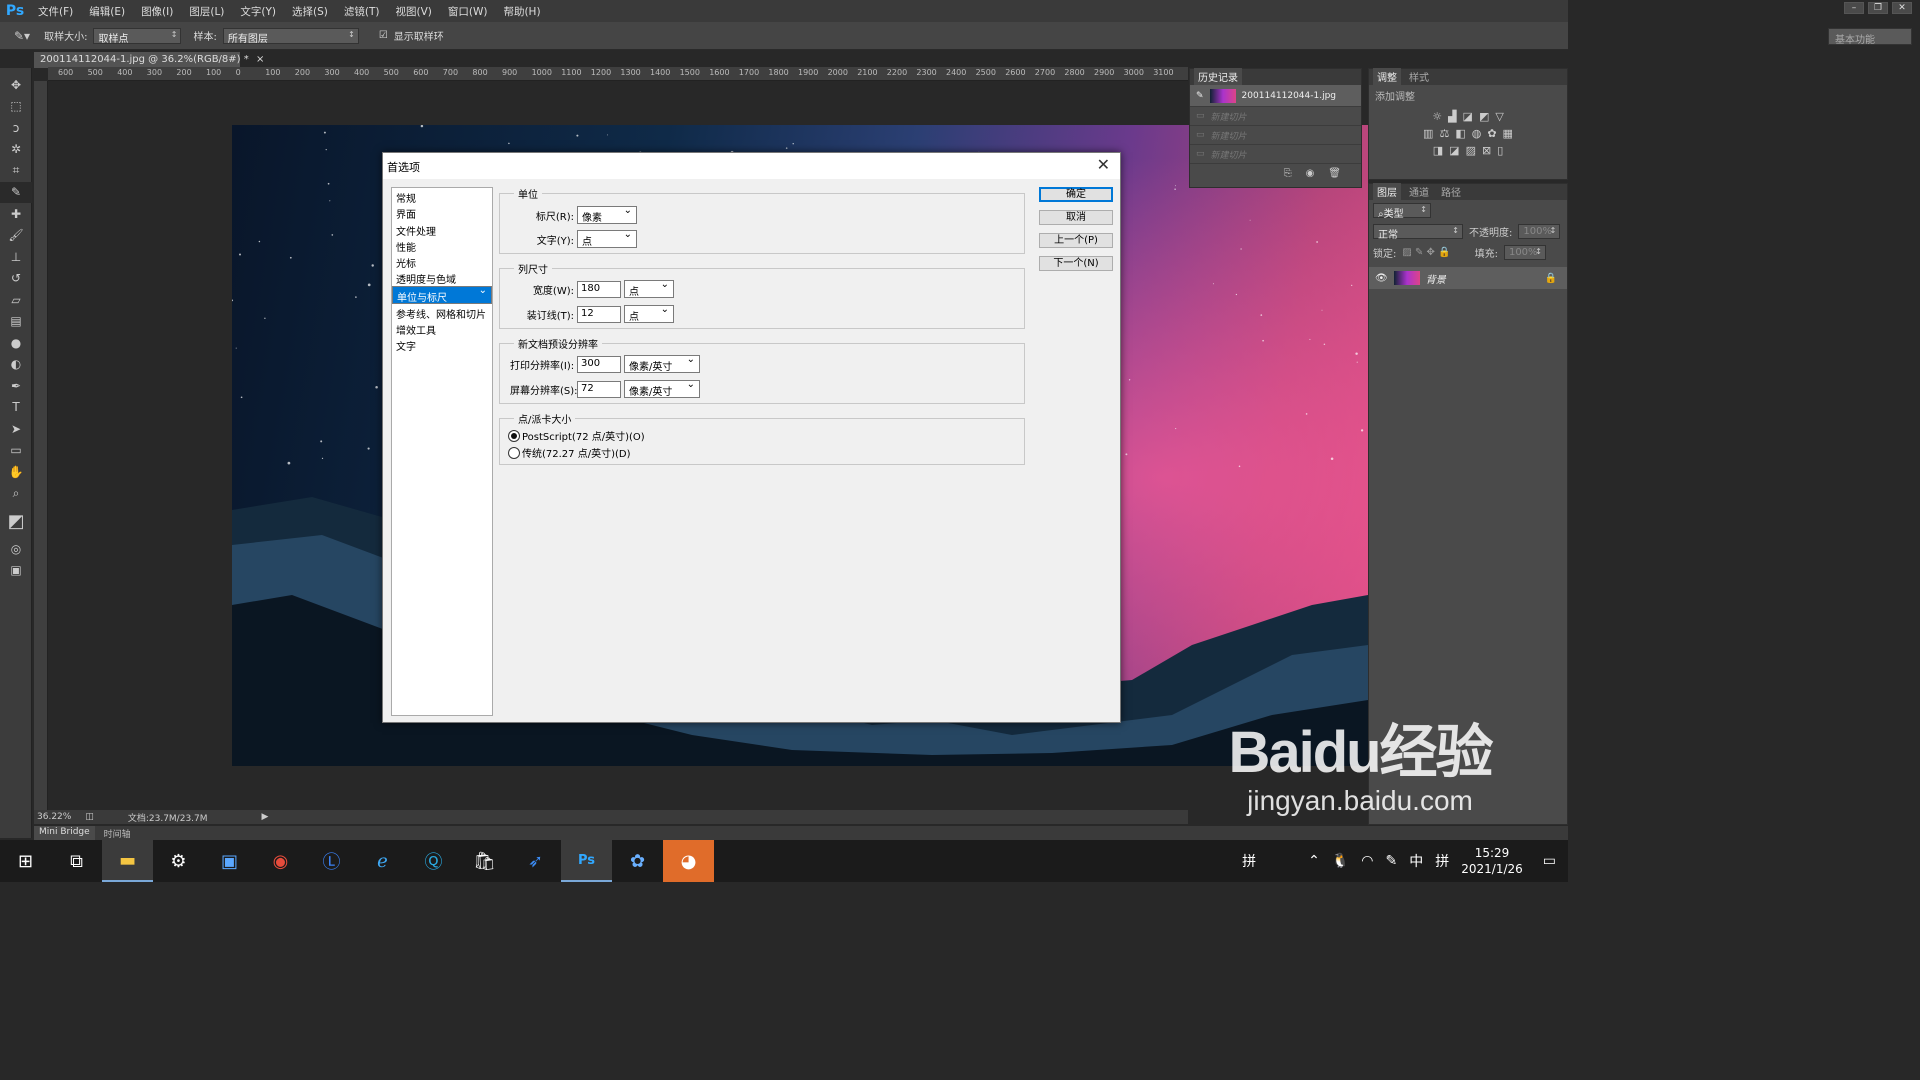  What do you see at coordinates (1310, 173) in the screenshot?
I see `snapshot-icon: ◉` at bounding box center [1310, 173].